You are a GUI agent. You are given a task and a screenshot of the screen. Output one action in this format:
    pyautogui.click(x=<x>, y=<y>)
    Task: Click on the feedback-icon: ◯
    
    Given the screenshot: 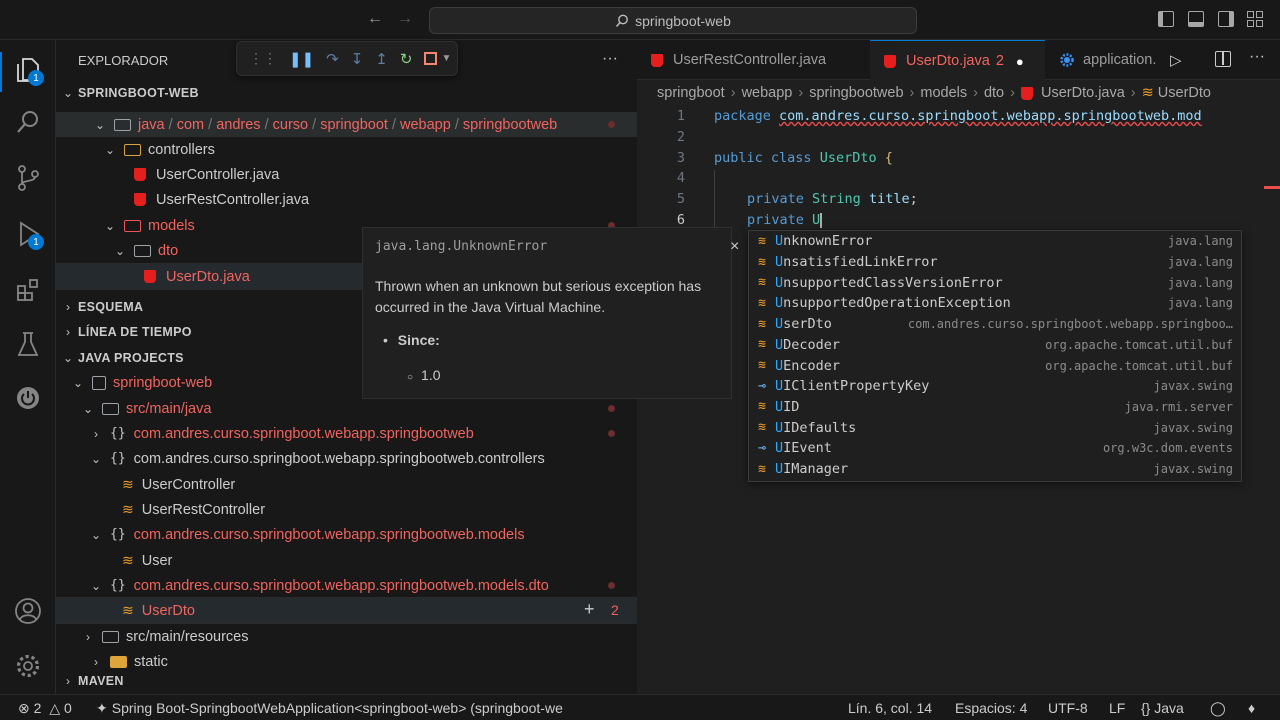 What is the action you would take?
    pyautogui.click(x=1218, y=708)
    